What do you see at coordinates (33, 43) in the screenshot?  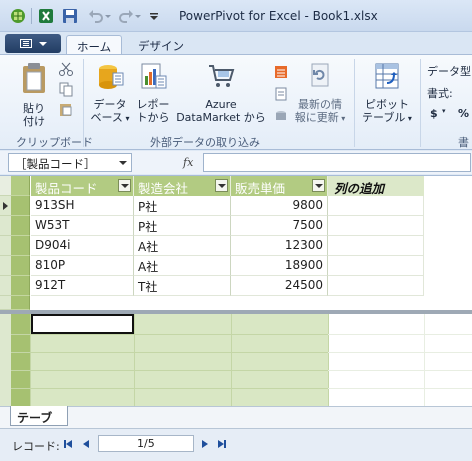 I see `file-menu-button` at bounding box center [33, 43].